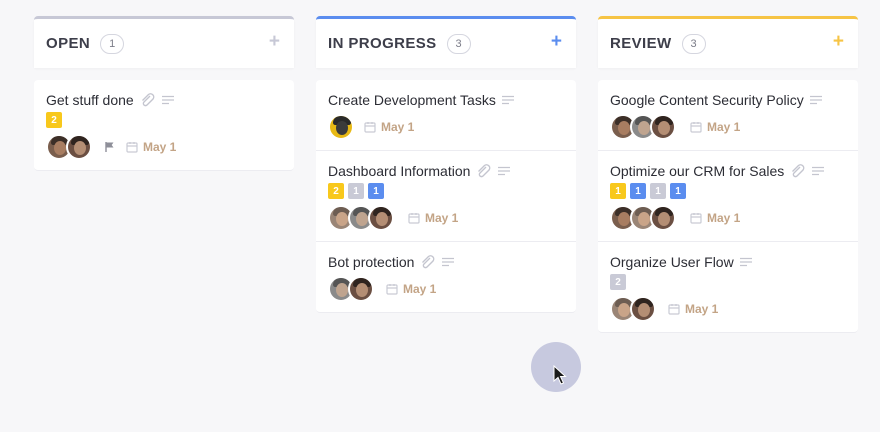 This screenshot has width=880, height=432. What do you see at coordinates (112, 43) in the screenshot?
I see `column-count: 1` at bounding box center [112, 43].